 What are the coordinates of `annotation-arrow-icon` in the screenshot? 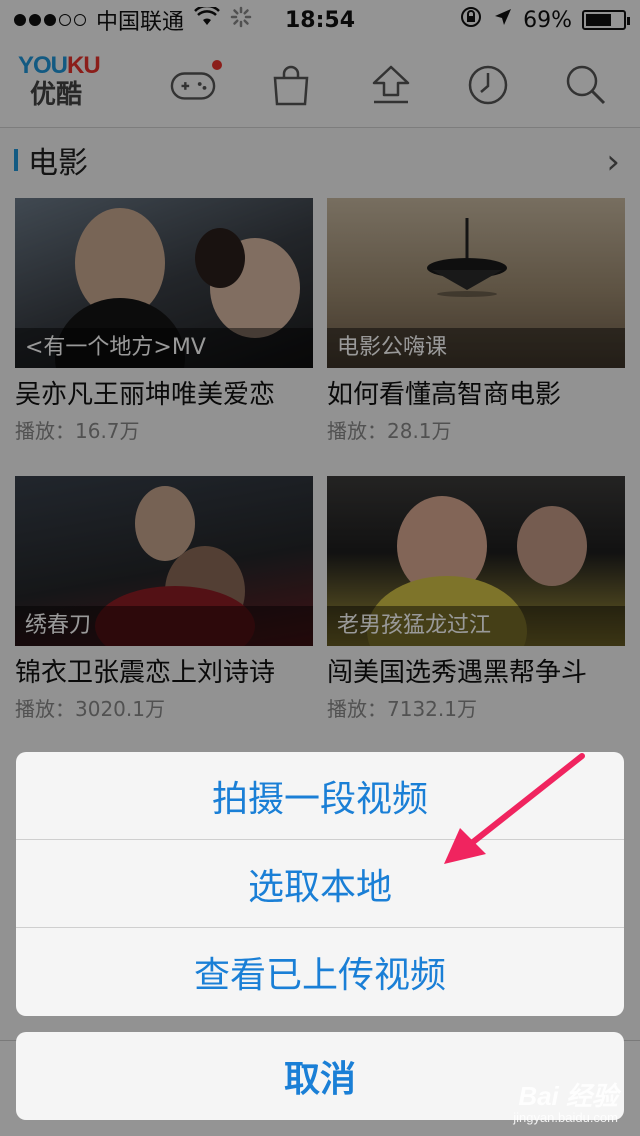 It's located at (514, 808).